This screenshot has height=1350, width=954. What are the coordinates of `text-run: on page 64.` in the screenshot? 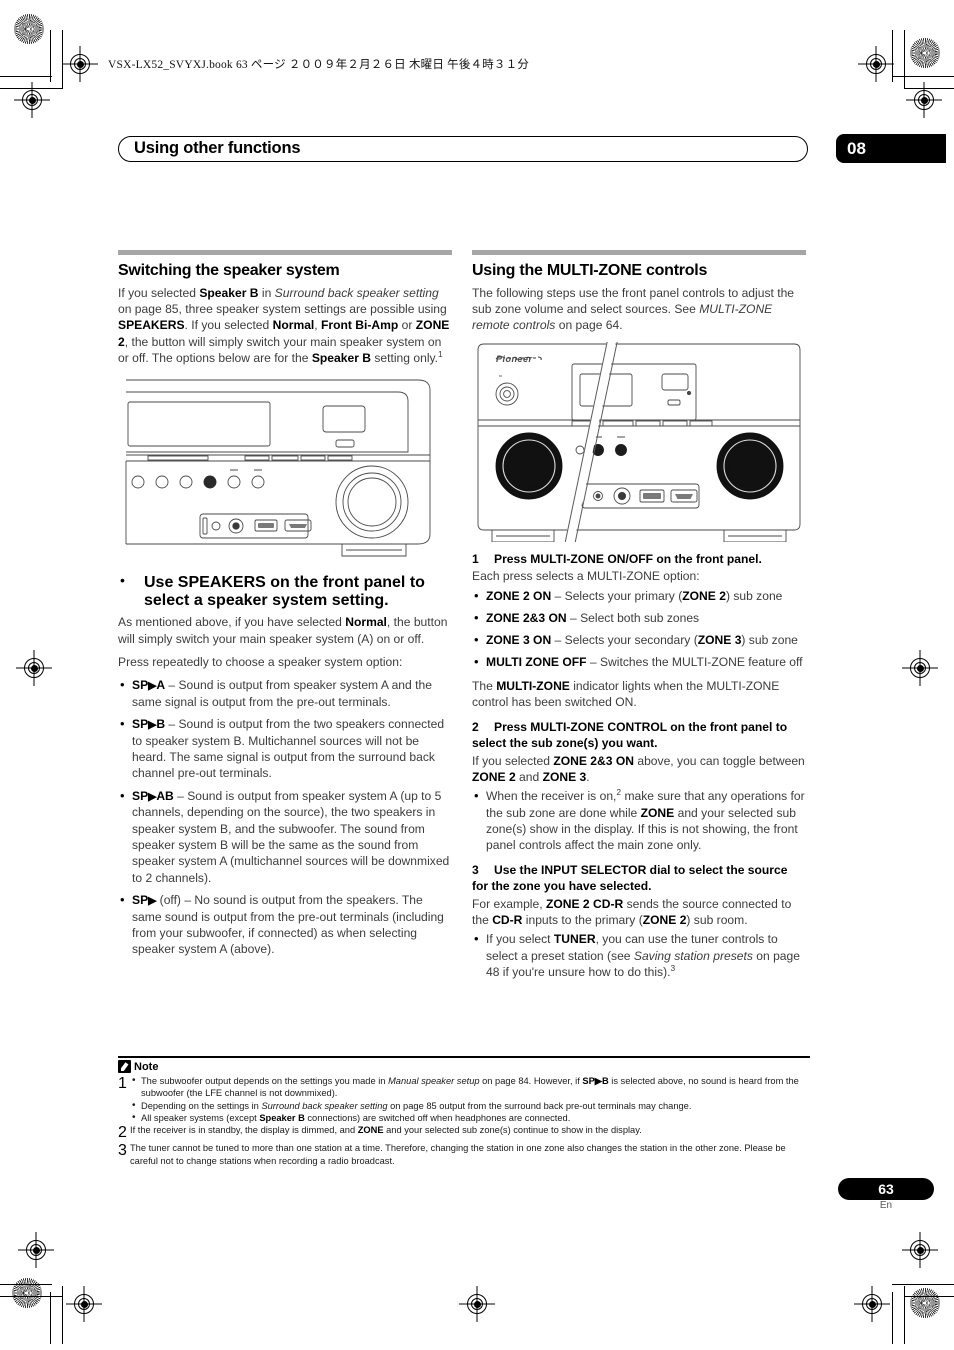 It's located at (589, 325).